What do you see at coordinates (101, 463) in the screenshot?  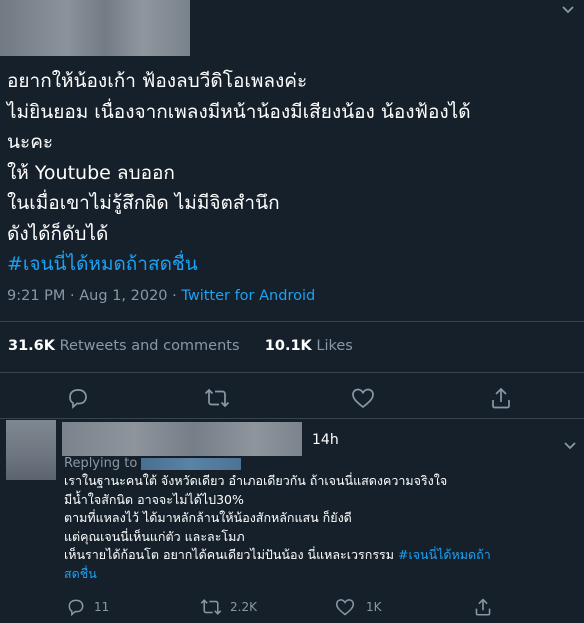 I see `replying-to-label: Replying to` at bounding box center [101, 463].